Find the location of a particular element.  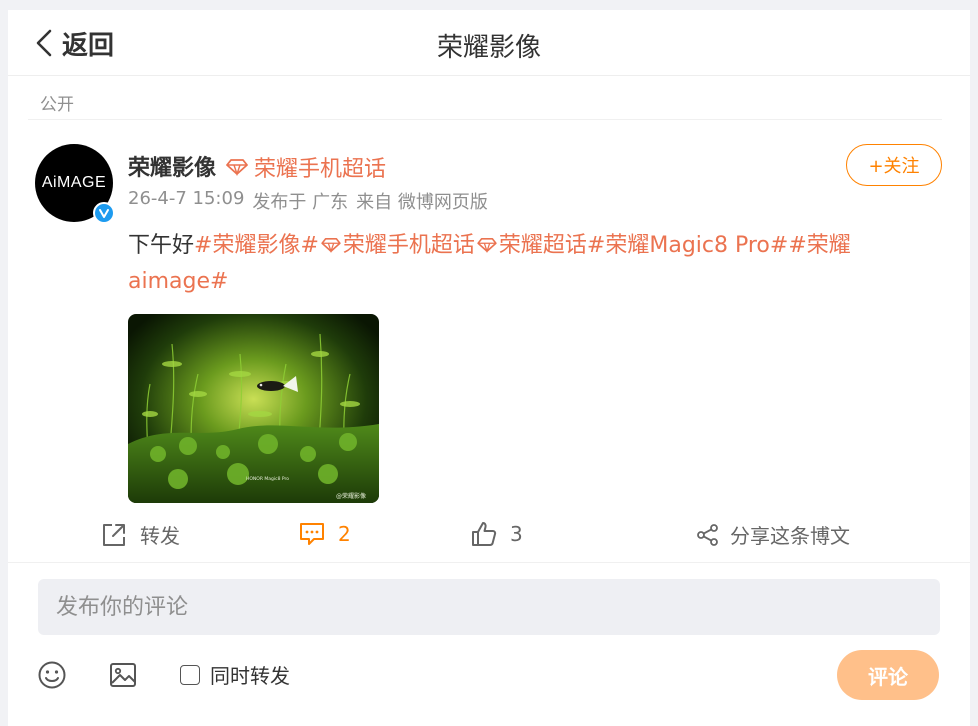

repost-also-checkbox is located at coordinates (190, 674).